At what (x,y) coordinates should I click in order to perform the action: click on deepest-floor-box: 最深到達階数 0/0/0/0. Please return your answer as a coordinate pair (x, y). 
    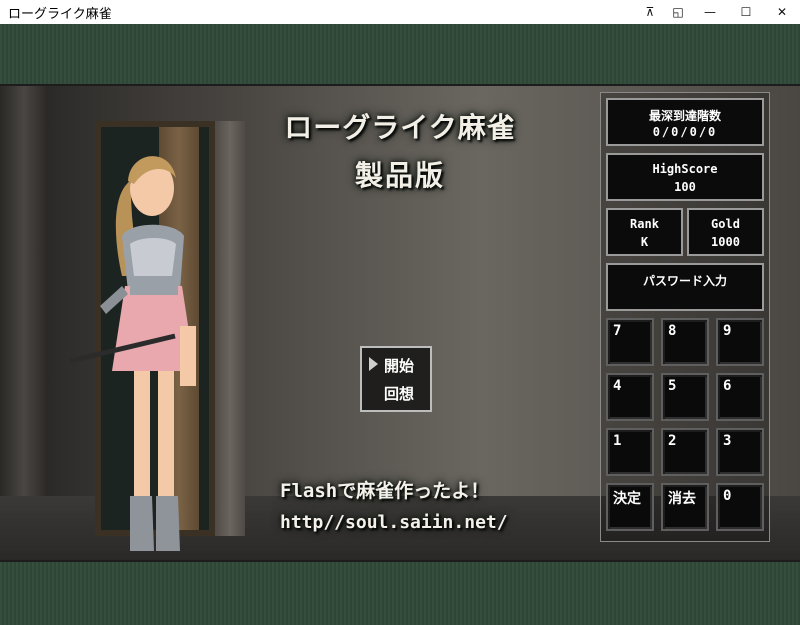
    Looking at the image, I should click on (685, 122).